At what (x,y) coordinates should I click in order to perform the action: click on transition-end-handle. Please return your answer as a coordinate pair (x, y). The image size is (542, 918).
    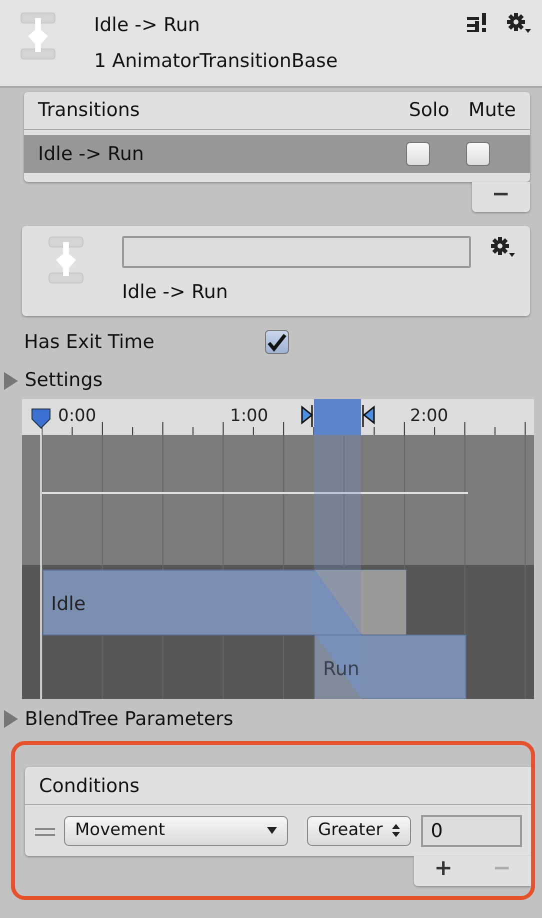
    Looking at the image, I should click on (368, 416).